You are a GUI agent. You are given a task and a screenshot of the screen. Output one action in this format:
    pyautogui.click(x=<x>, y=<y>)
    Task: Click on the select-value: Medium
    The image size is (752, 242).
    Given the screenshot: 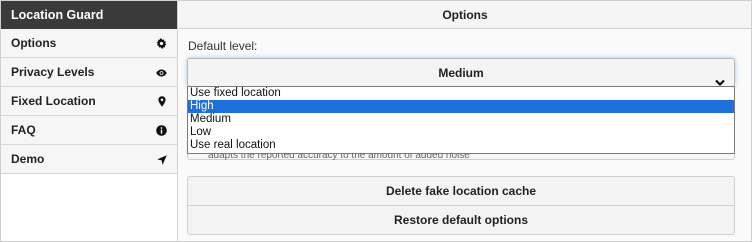 What is the action you would take?
    pyautogui.click(x=461, y=73)
    